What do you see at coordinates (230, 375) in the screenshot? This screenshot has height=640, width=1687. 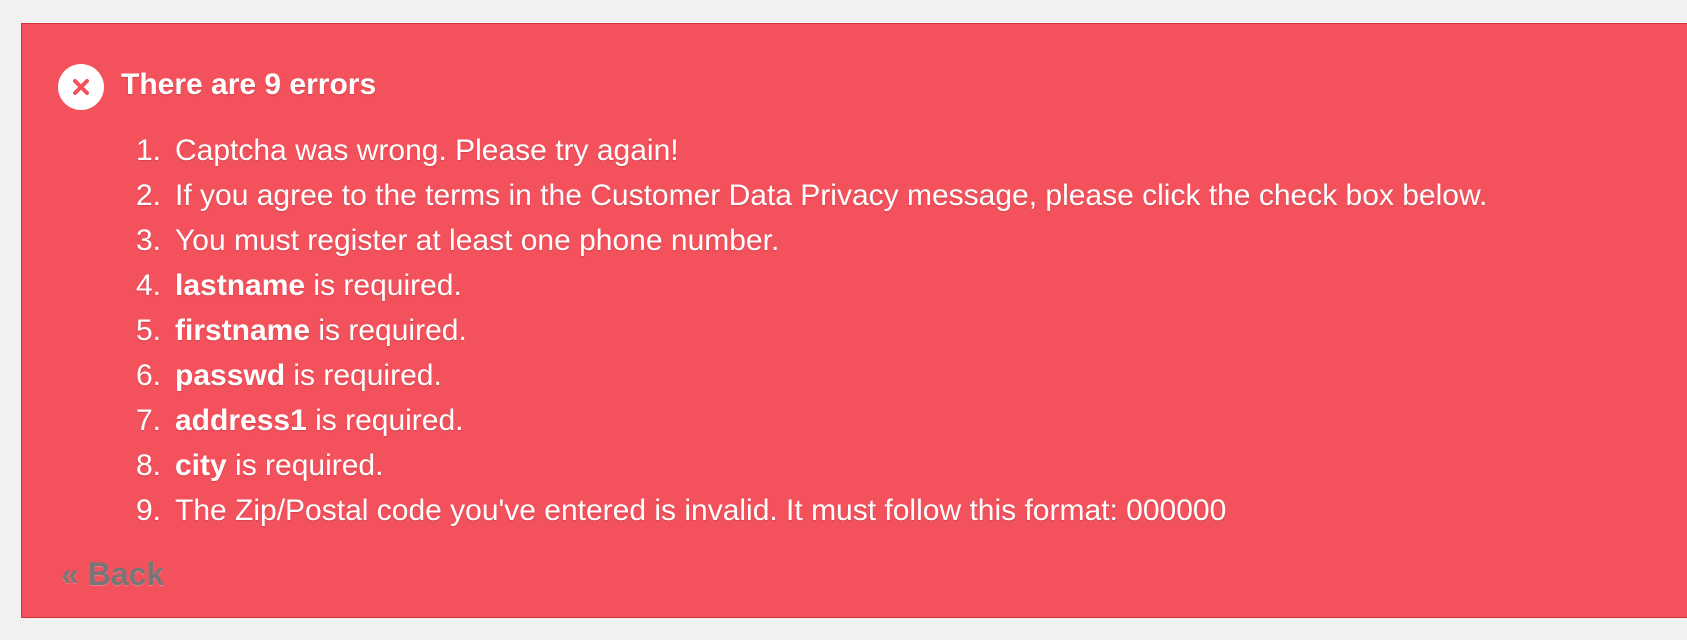 I see `error-field: passwd` at bounding box center [230, 375].